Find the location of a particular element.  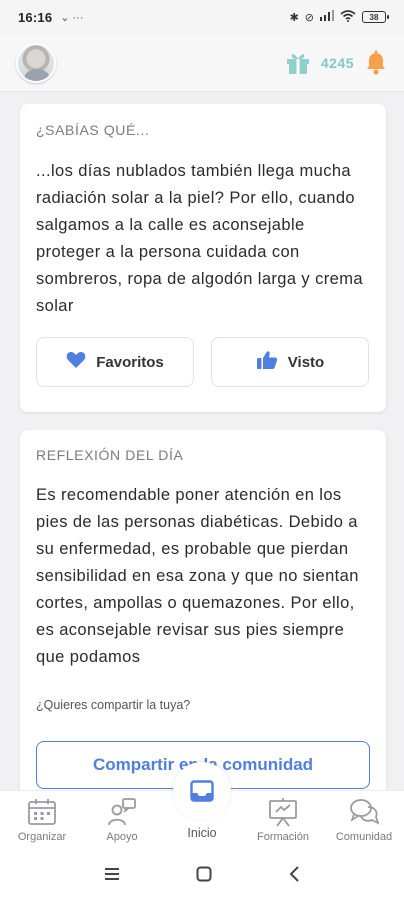

gift-icon is located at coordinates (298, 63).